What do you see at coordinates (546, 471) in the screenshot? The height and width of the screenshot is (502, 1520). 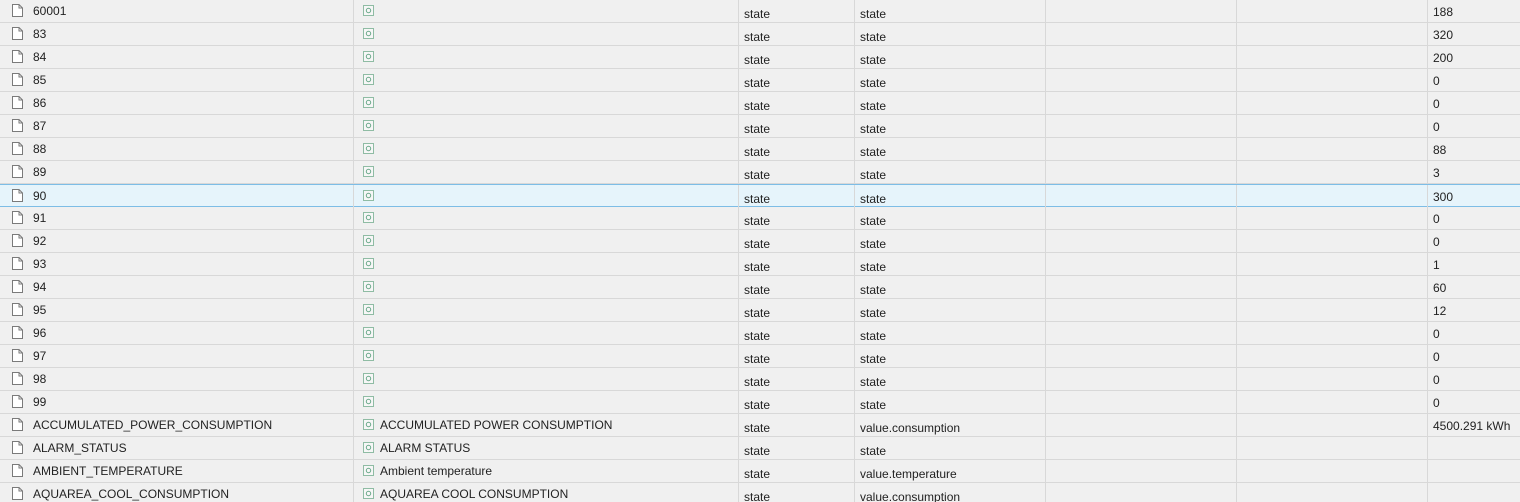 I see `name-cell: Ambient temperature` at bounding box center [546, 471].